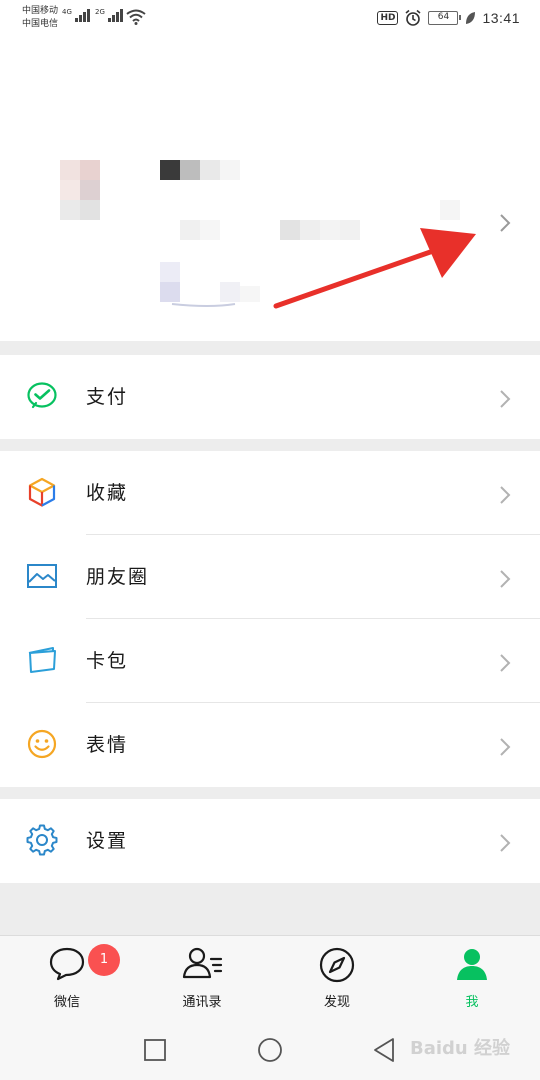 The width and height of the screenshot is (540, 1080). I want to click on wechat-id-obscured, so click(200, 230).